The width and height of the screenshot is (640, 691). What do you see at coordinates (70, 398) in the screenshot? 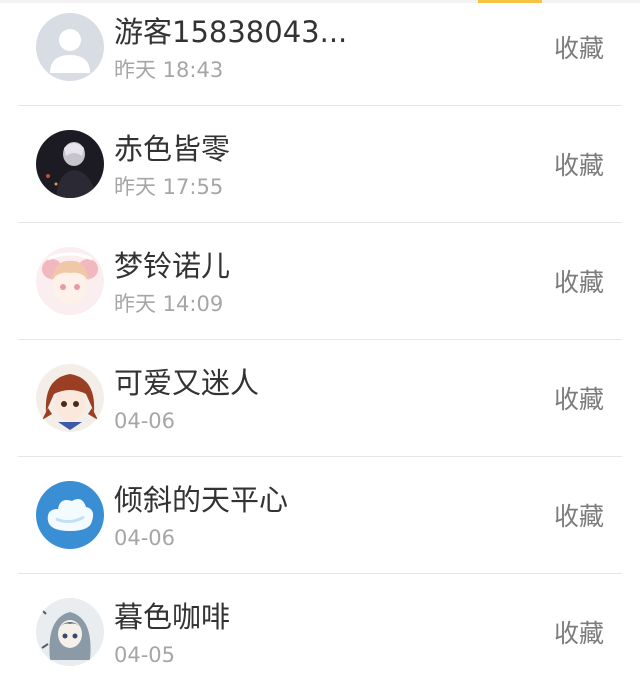
I see `brown-hair-anime-avatar-icon` at bounding box center [70, 398].